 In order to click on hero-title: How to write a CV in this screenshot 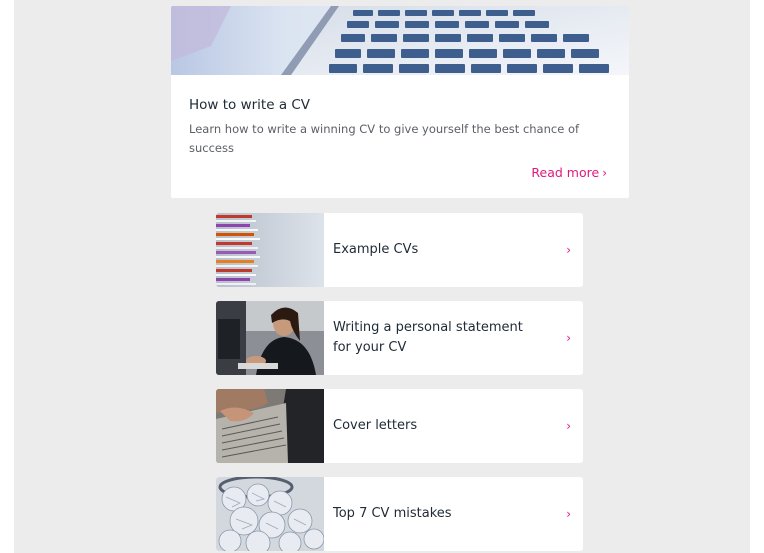, I will do `click(250, 105)`.